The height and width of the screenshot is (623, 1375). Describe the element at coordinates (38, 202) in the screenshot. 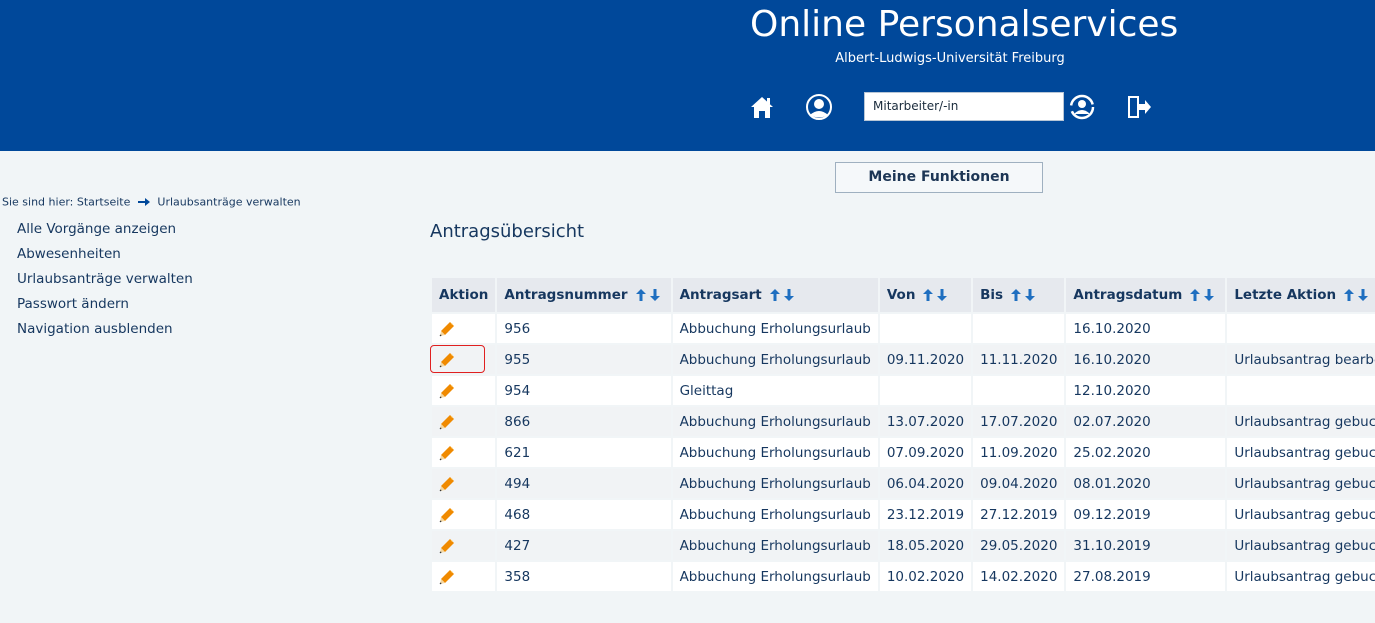

I see `breadcrumb-prefix: Sie sind hier:` at that location.